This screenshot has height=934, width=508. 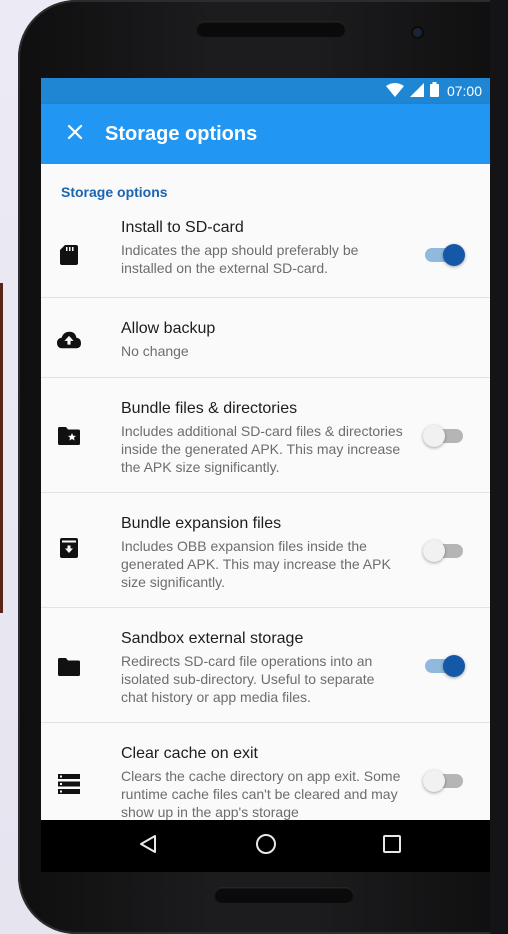 What do you see at coordinates (284, 895) in the screenshot?
I see `bottom-speaker` at bounding box center [284, 895].